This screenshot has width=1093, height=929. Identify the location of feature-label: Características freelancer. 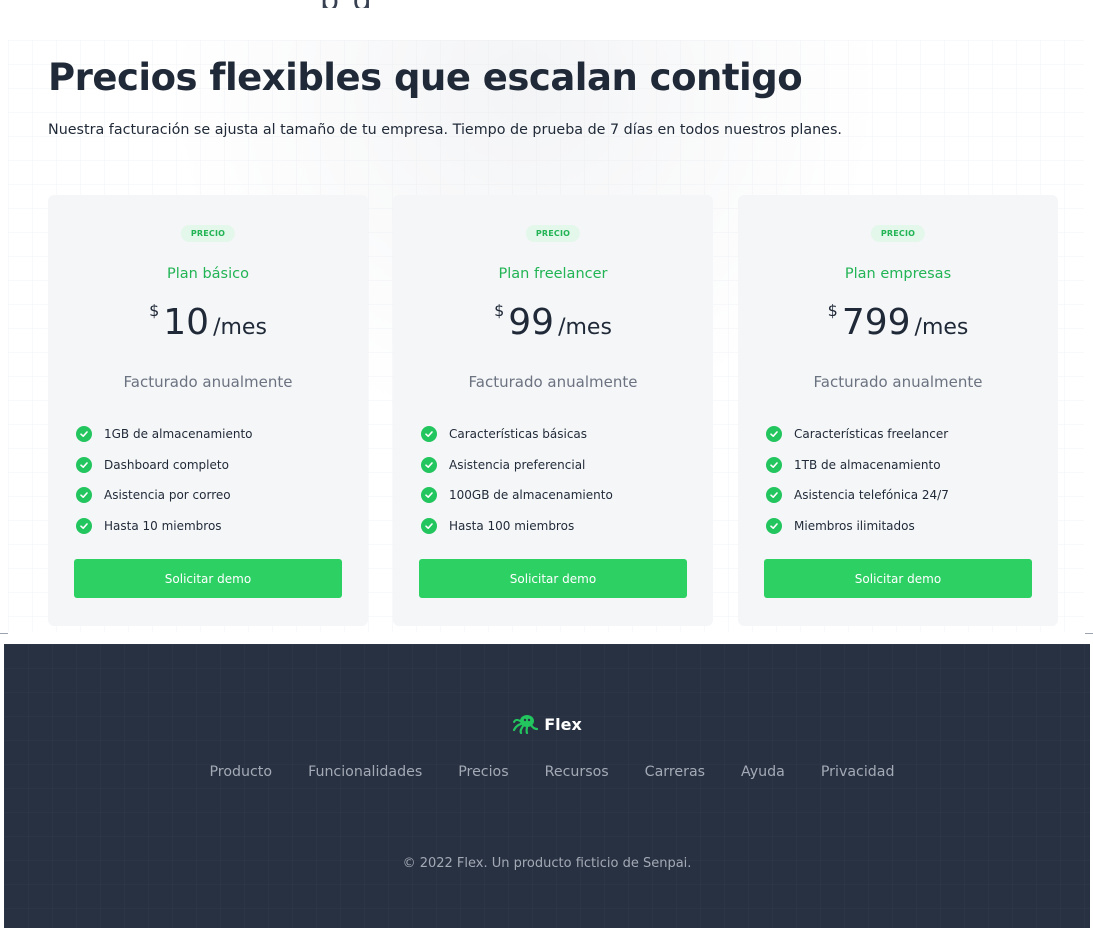
(871, 434).